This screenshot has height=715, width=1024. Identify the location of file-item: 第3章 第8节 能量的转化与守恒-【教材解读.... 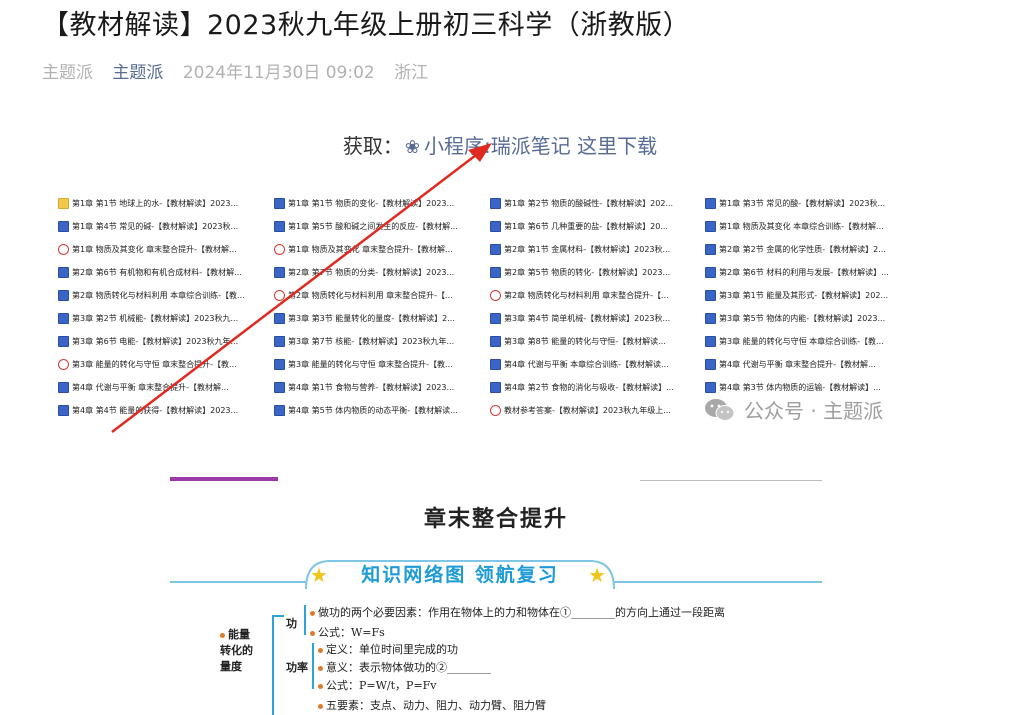
(578, 341).